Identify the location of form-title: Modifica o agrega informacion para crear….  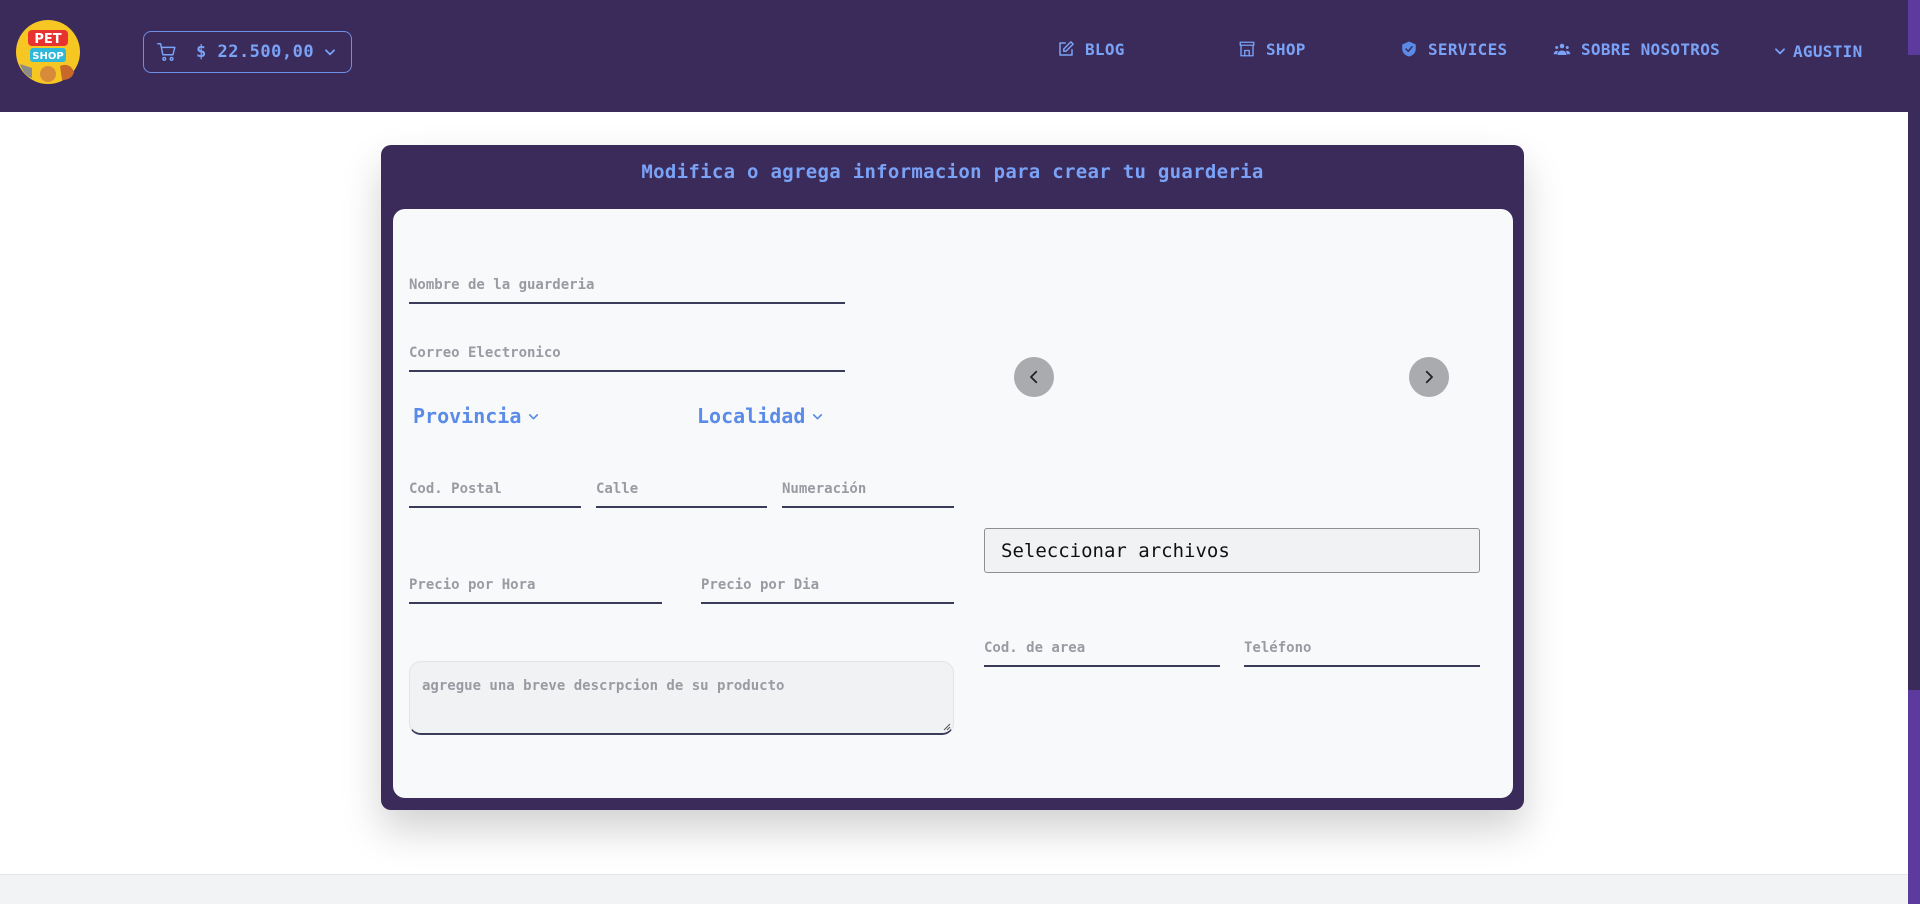
(952, 172).